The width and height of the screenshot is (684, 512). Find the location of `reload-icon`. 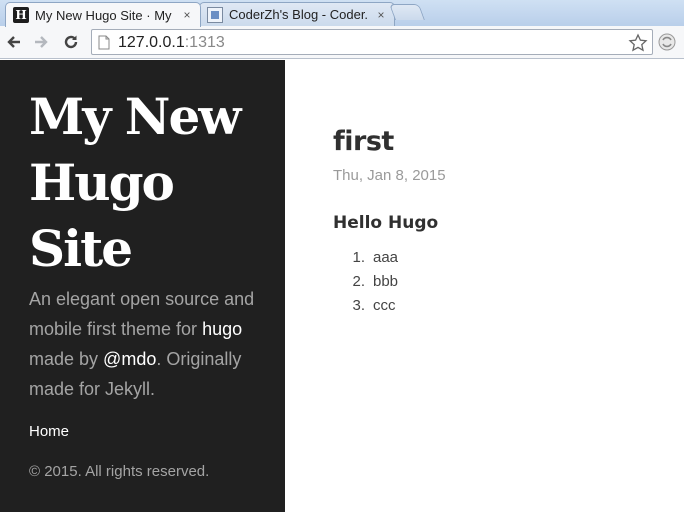

reload-icon is located at coordinates (71, 42).